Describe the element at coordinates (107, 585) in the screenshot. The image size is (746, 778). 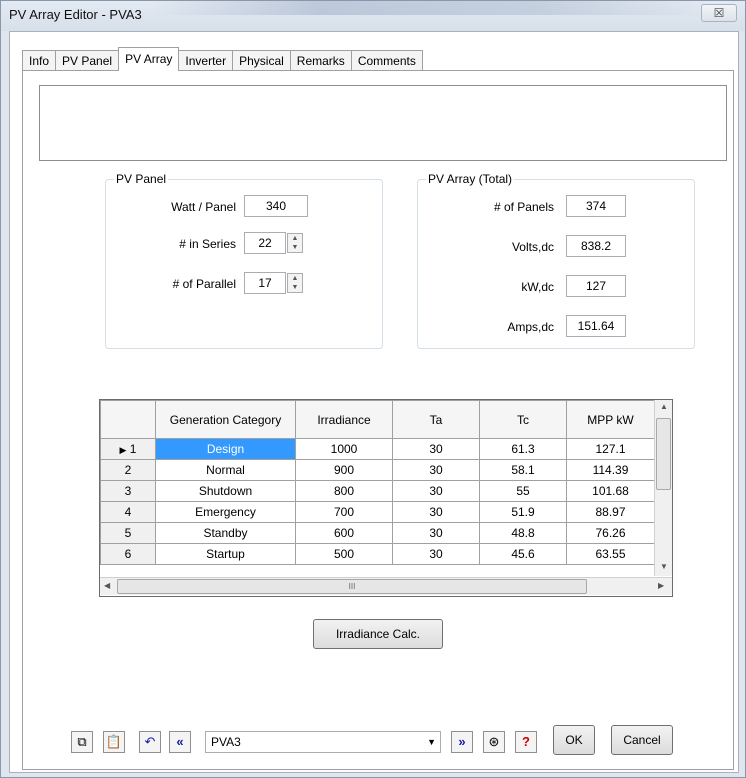
I see `scroll-left-icon: ◀` at that location.